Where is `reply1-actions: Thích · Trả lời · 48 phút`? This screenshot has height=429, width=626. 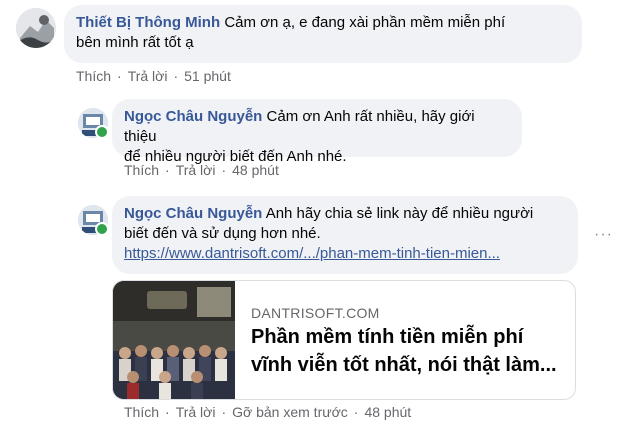 reply1-actions: Thích · Trả lời · 48 phút is located at coordinates (201, 170).